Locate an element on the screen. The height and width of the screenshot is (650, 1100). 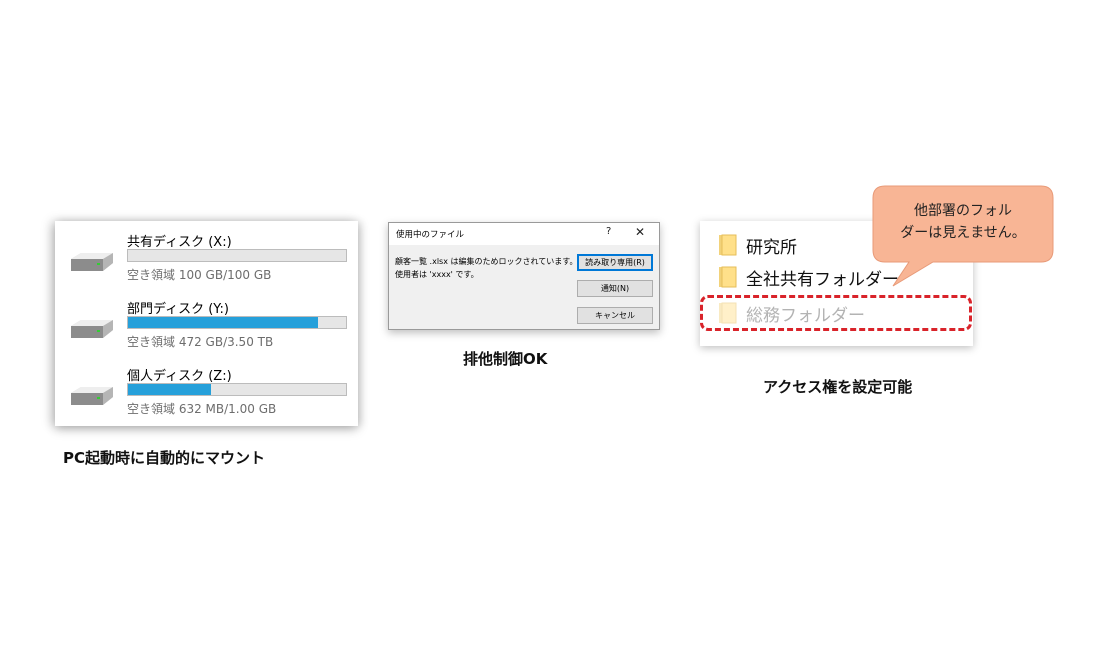
drives-caption: PC起動時に自動的にマウント is located at coordinates (164, 458).